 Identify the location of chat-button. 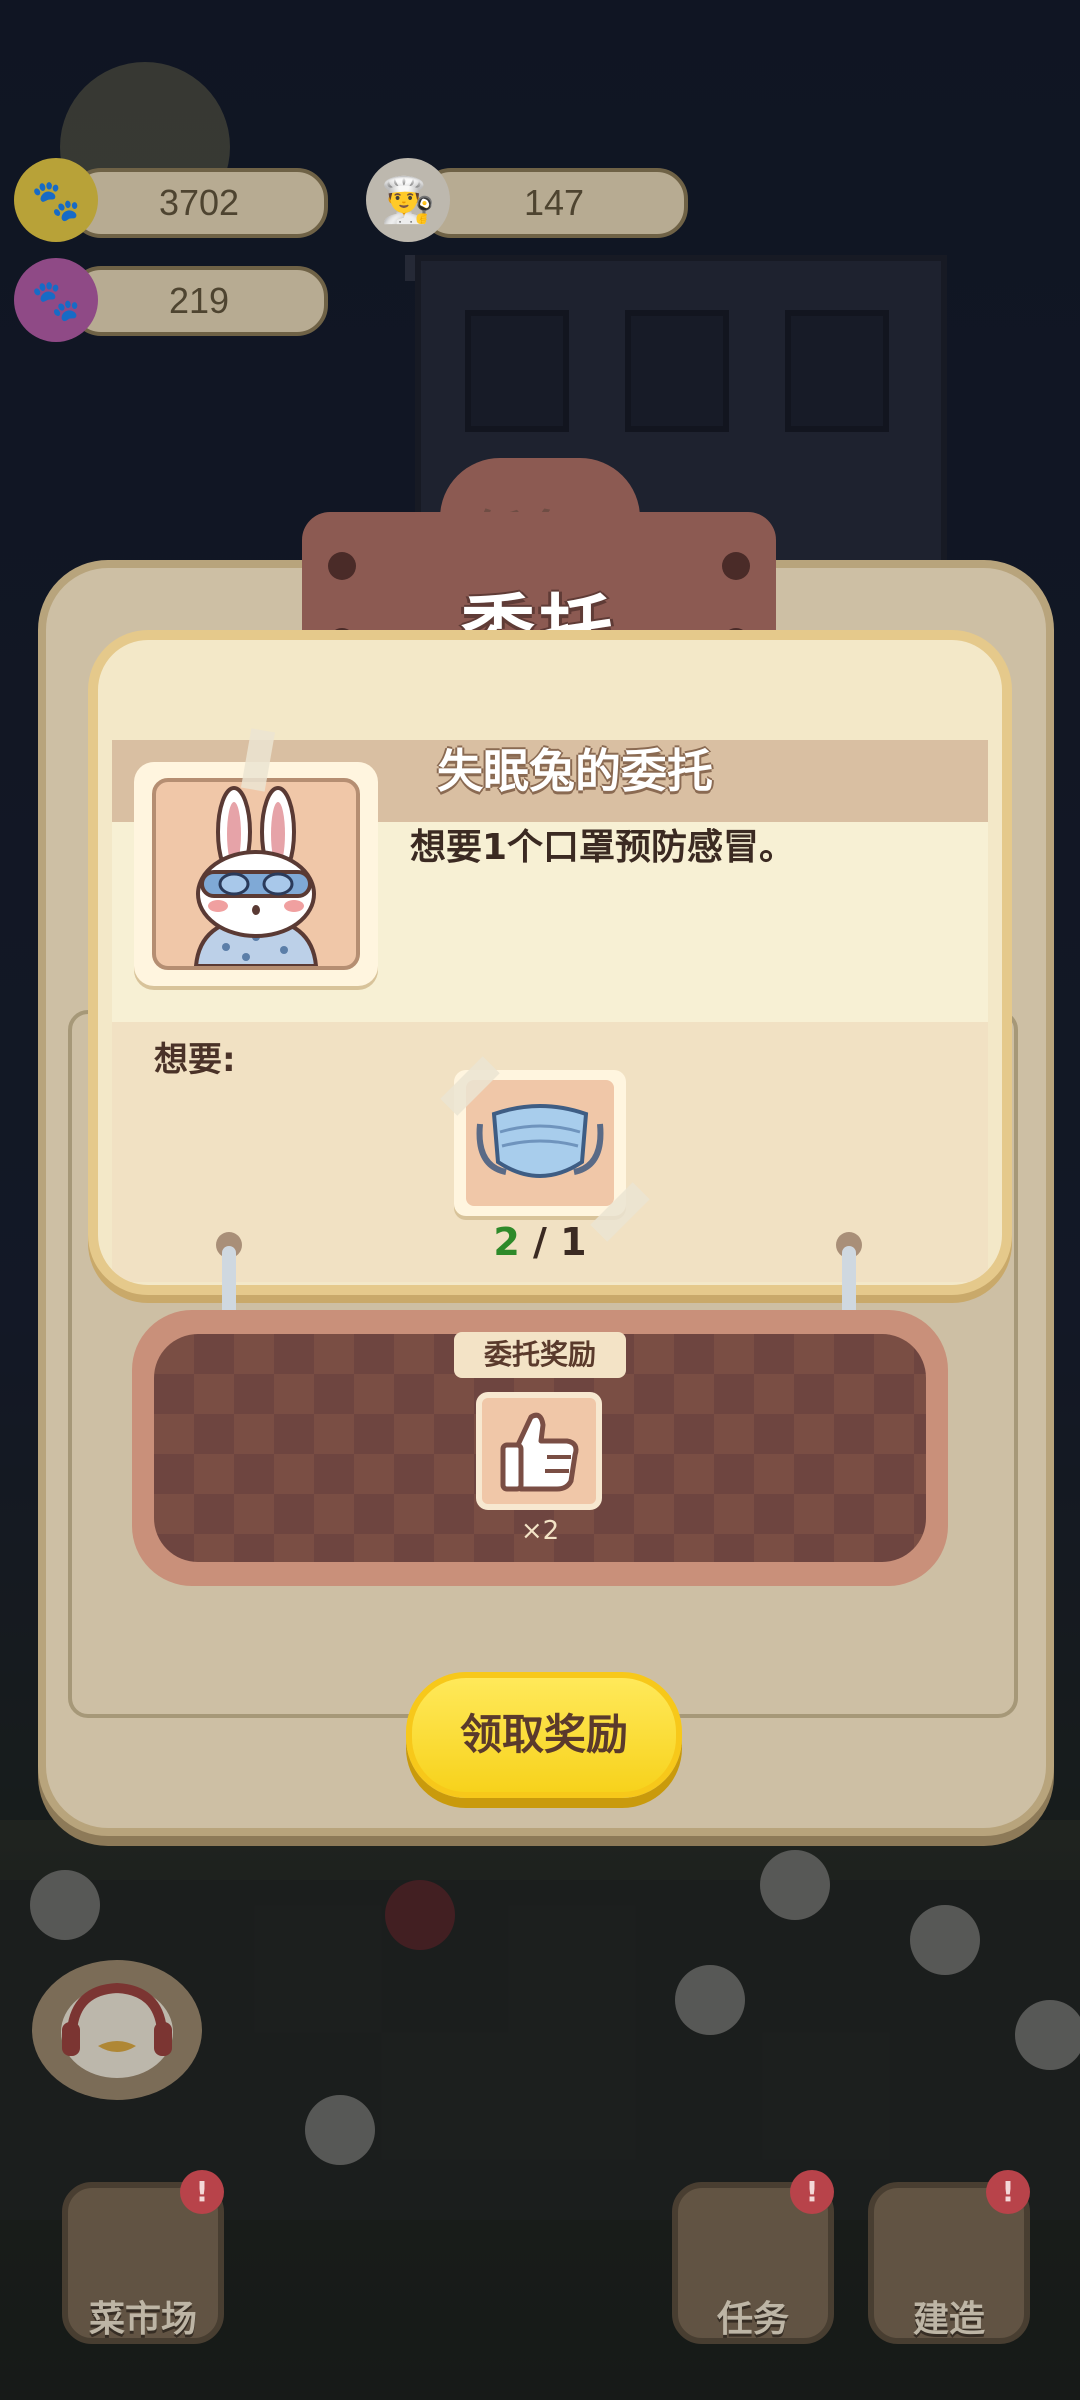
(117, 2030).